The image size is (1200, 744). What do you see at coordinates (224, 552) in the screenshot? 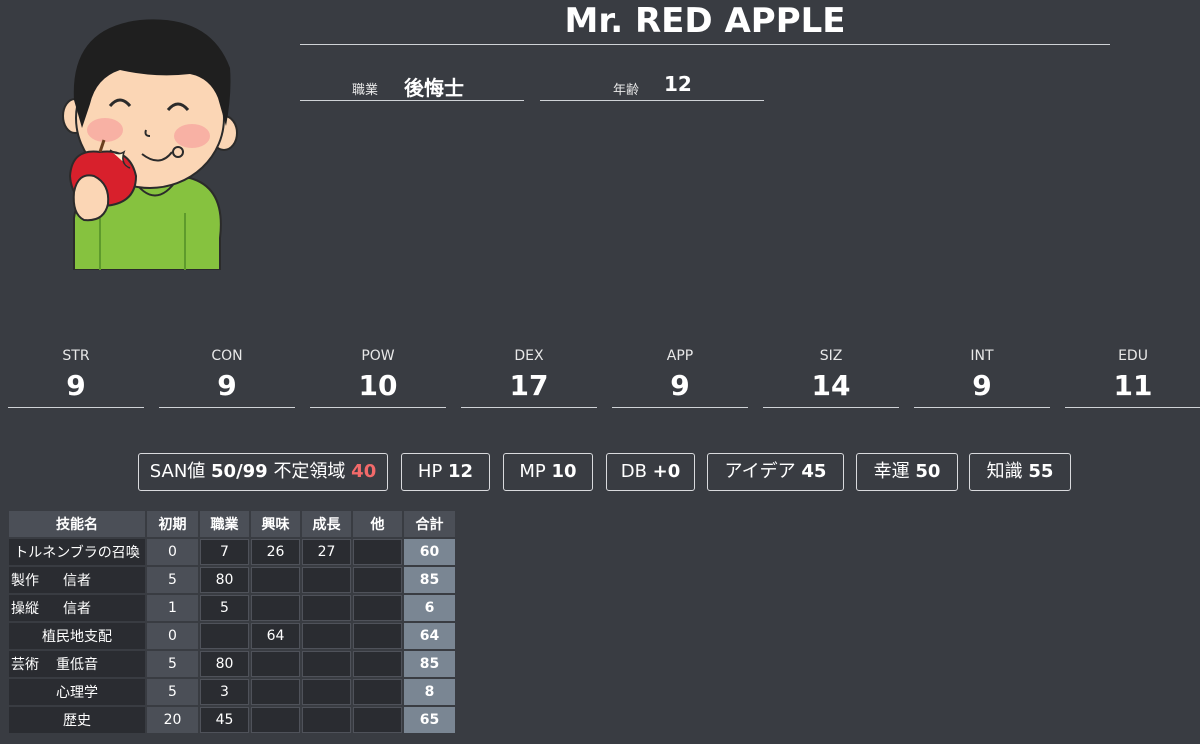
I see `skill-job-input: 7` at bounding box center [224, 552].